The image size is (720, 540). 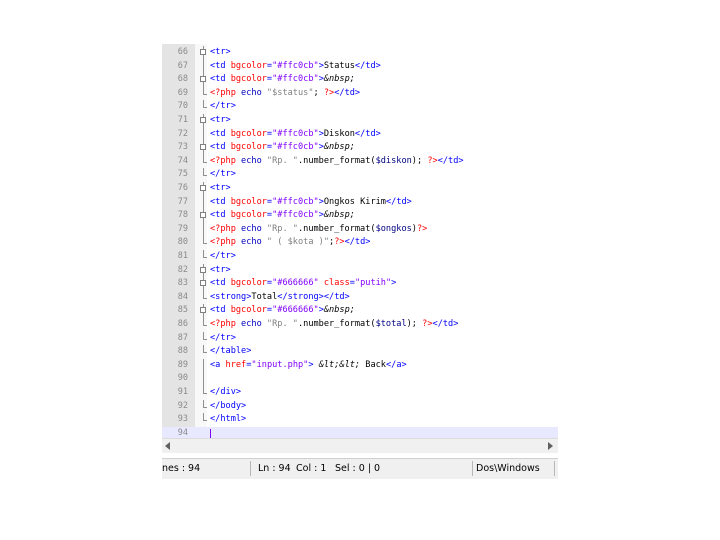 I want to click on code-line: 73 <td bgcolor="#ffc0cb">&nbsp;, so click(x=360, y=148).